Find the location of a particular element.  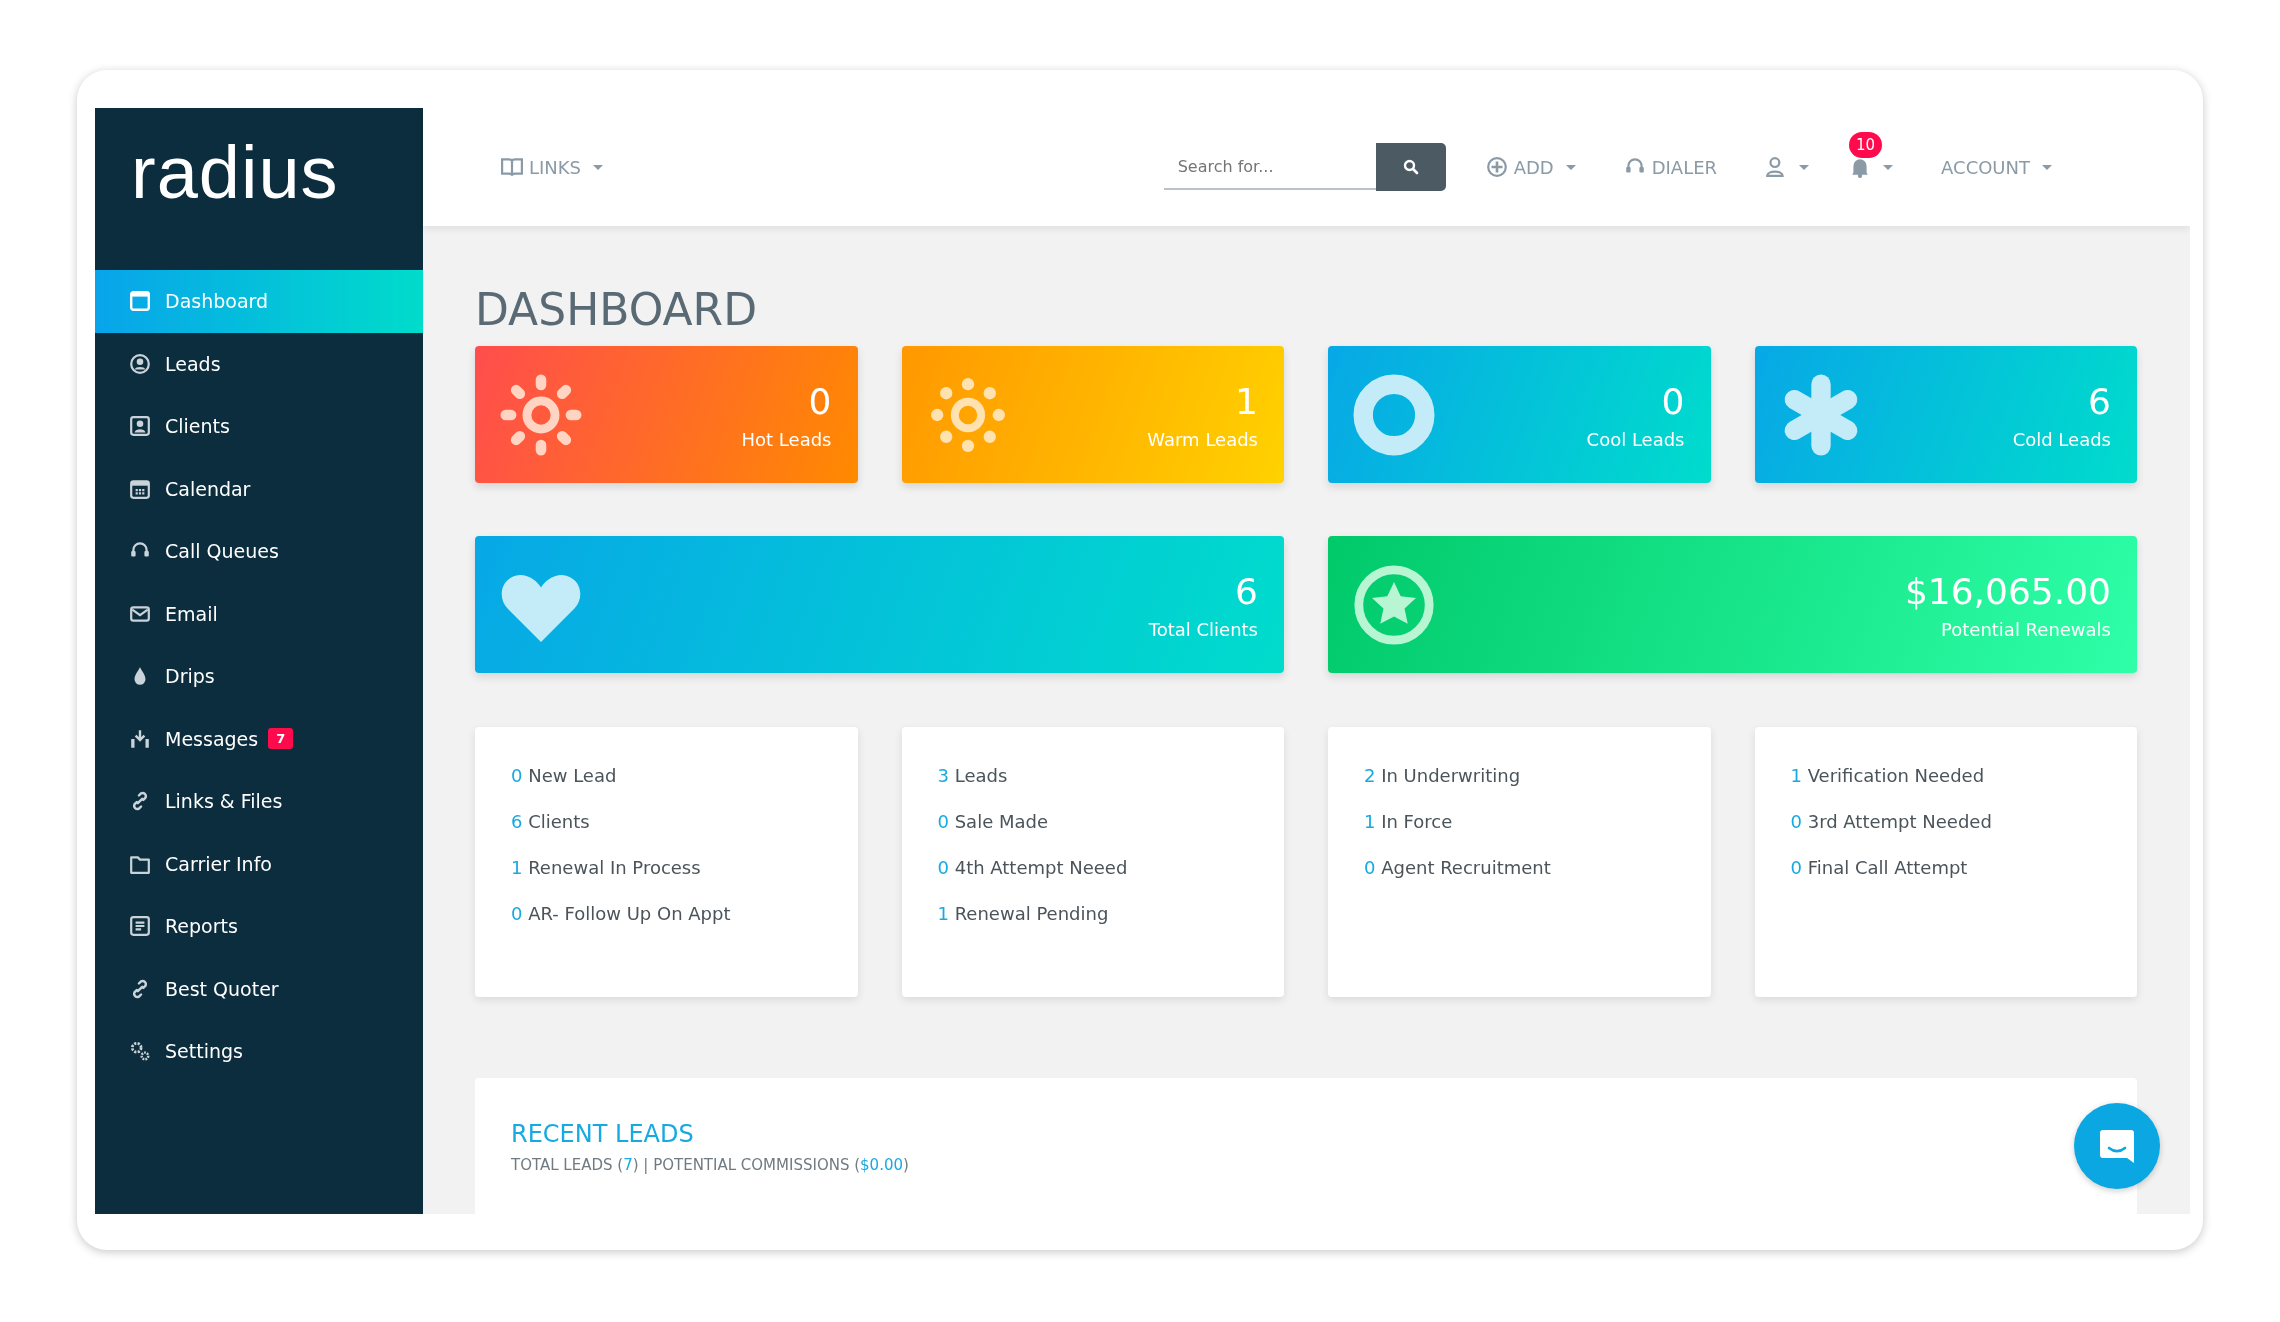

nav-item: Reports is located at coordinates (259, 926).